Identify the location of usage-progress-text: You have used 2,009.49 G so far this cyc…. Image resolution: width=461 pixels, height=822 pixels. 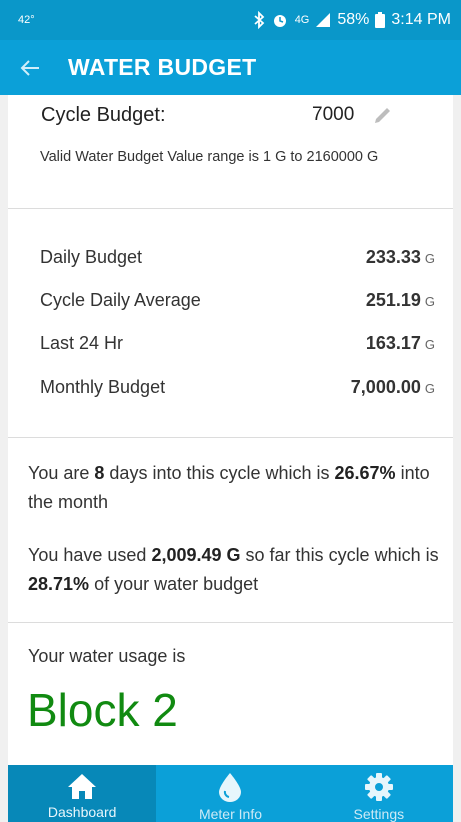
(233, 569).